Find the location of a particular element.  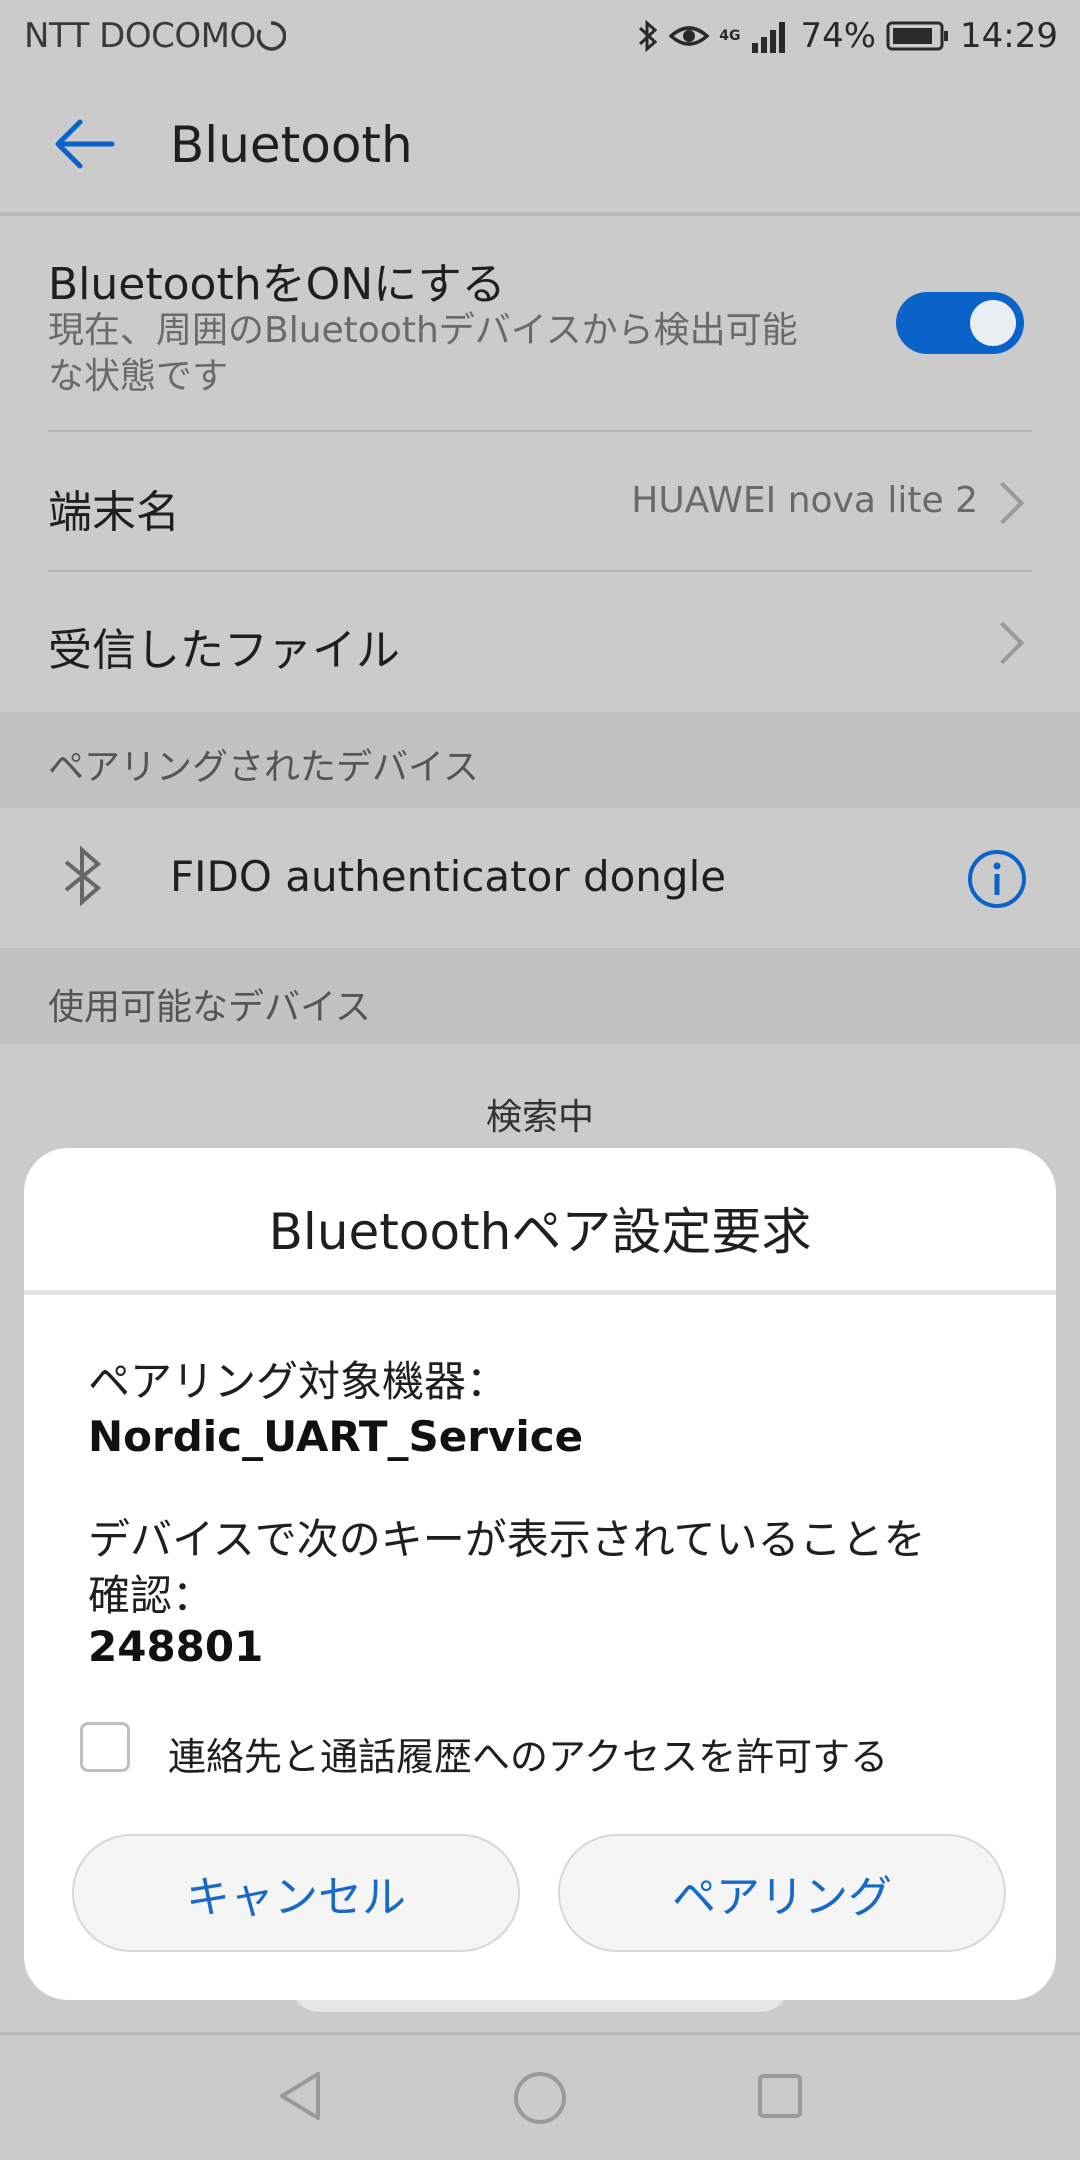

home-nav-icon is located at coordinates (540, 2098).